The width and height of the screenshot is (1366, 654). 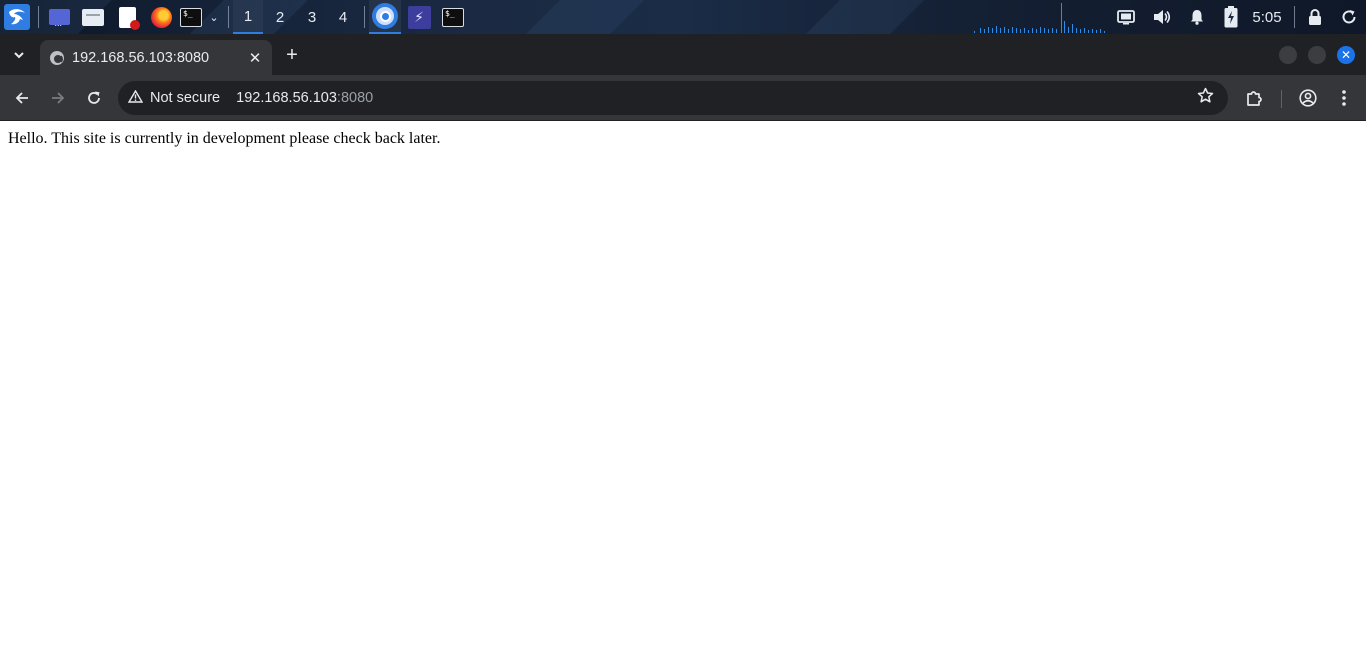 I want to click on notifications-tray-button, so click(x=1197, y=17).